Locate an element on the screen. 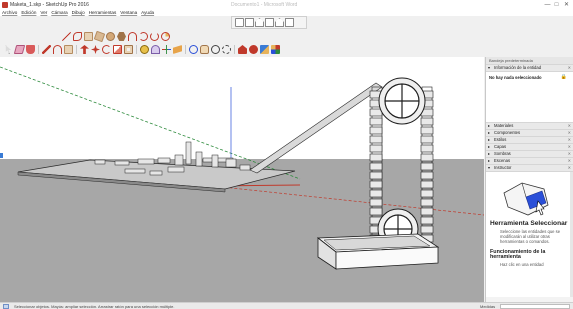 Image resolution: width=573 pixels, height=309 pixels. ghost-window-title: Documento1 - Microsoft Word is located at coordinates (264, 4).